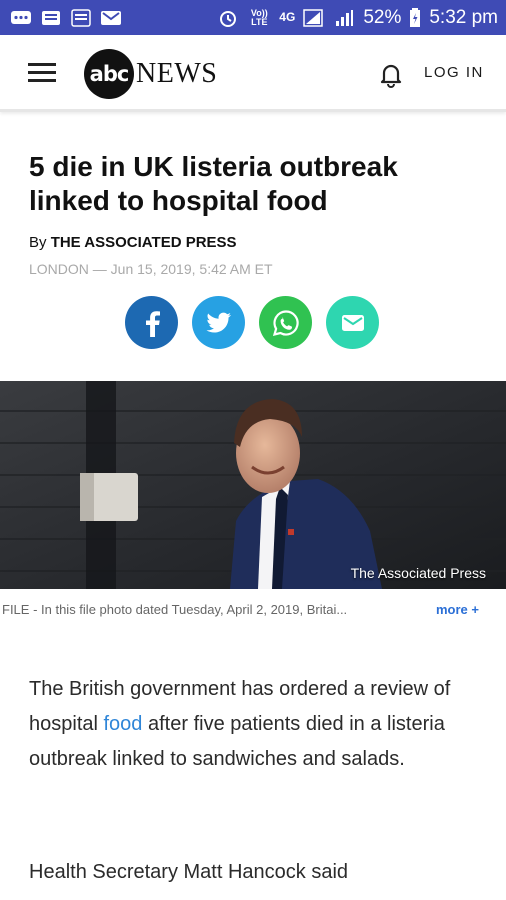 The width and height of the screenshot is (506, 900). I want to click on email-share-button, so click(352, 322).